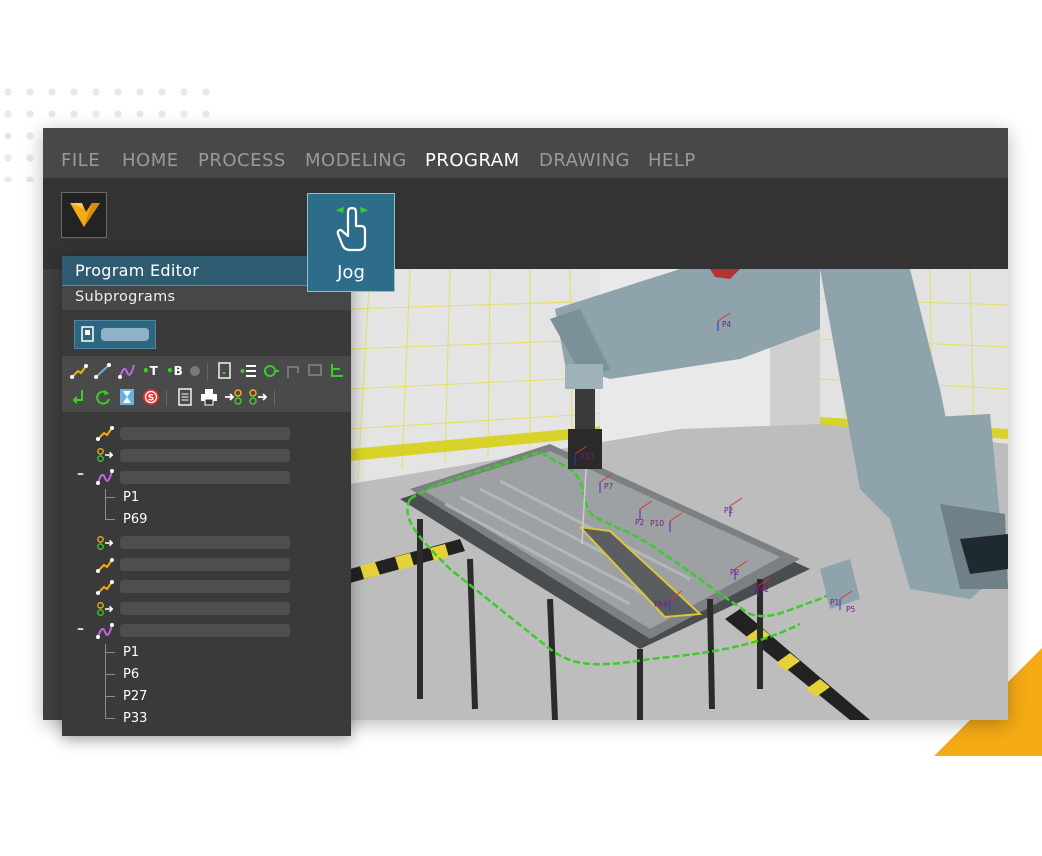 Image resolution: width=1042 pixels, height=856 pixels. Describe the element at coordinates (835, 602) in the screenshot. I see `point-label: P1` at that location.